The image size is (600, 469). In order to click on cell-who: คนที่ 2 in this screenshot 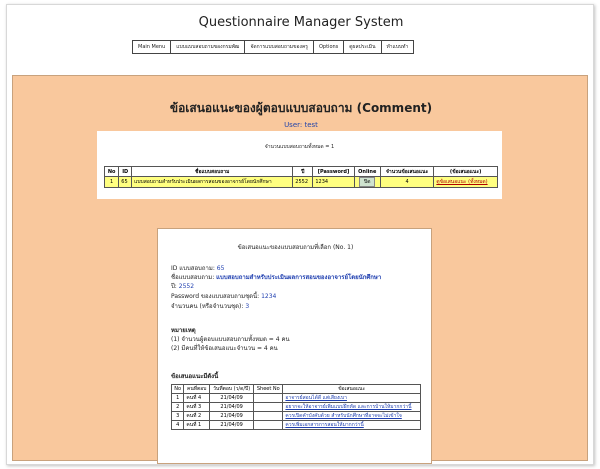, I will do `click(197, 416)`.